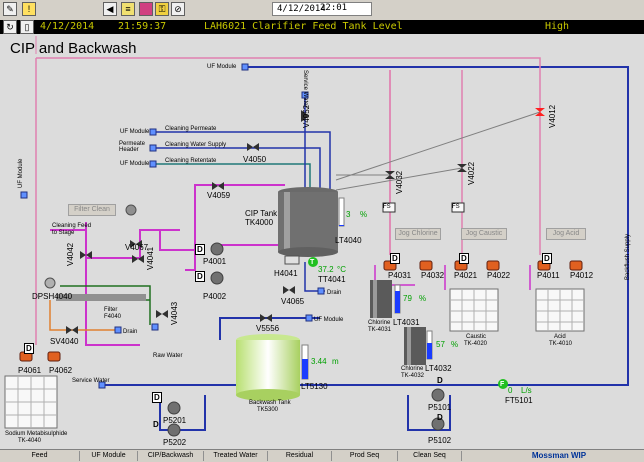 The width and height of the screenshot is (644, 462). Describe the element at coordinates (439, 440) in the screenshot. I see `p5102-label: P5102` at that location.